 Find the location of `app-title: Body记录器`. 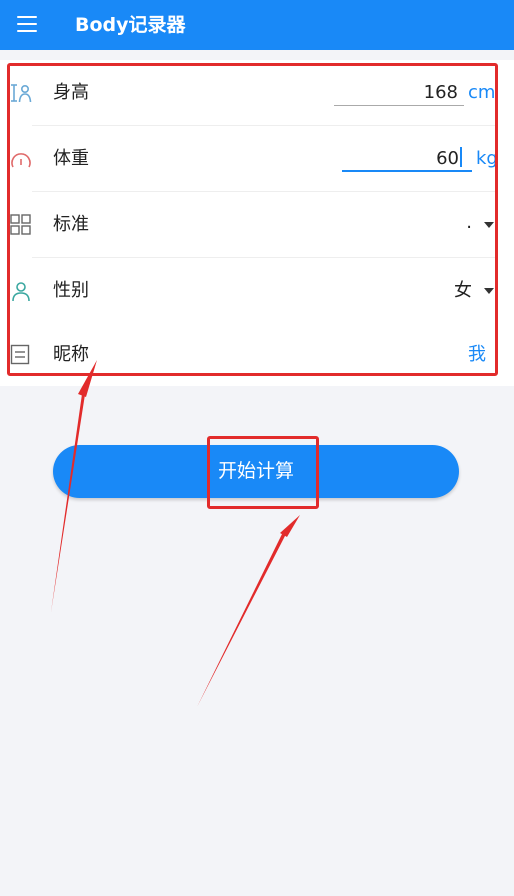

app-title: Body记录器 is located at coordinates (130, 25).